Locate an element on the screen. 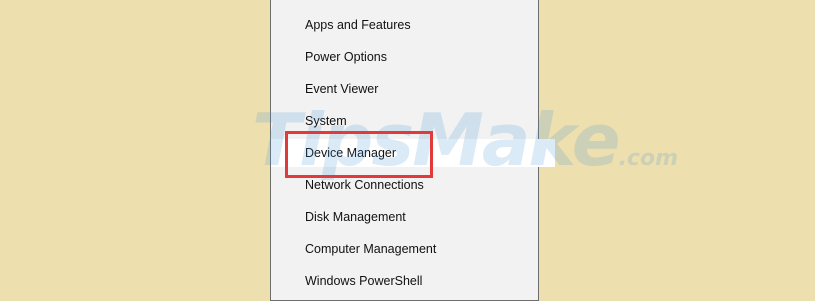 The width and height of the screenshot is (815, 301). menu-item-network-connections: Network Connections is located at coordinates (404, 185).